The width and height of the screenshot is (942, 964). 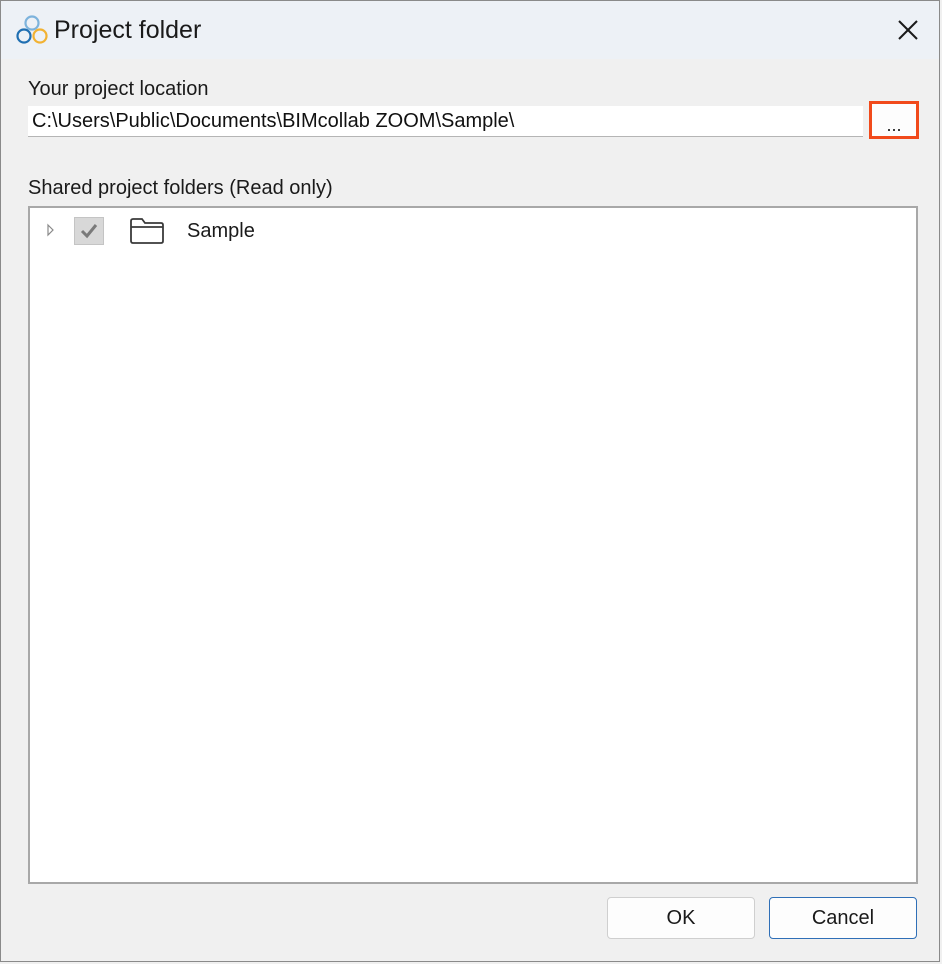 What do you see at coordinates (221, 231) in the screenshot?
I see `tree-item-label: Sample` at bounding box center [221, 231].